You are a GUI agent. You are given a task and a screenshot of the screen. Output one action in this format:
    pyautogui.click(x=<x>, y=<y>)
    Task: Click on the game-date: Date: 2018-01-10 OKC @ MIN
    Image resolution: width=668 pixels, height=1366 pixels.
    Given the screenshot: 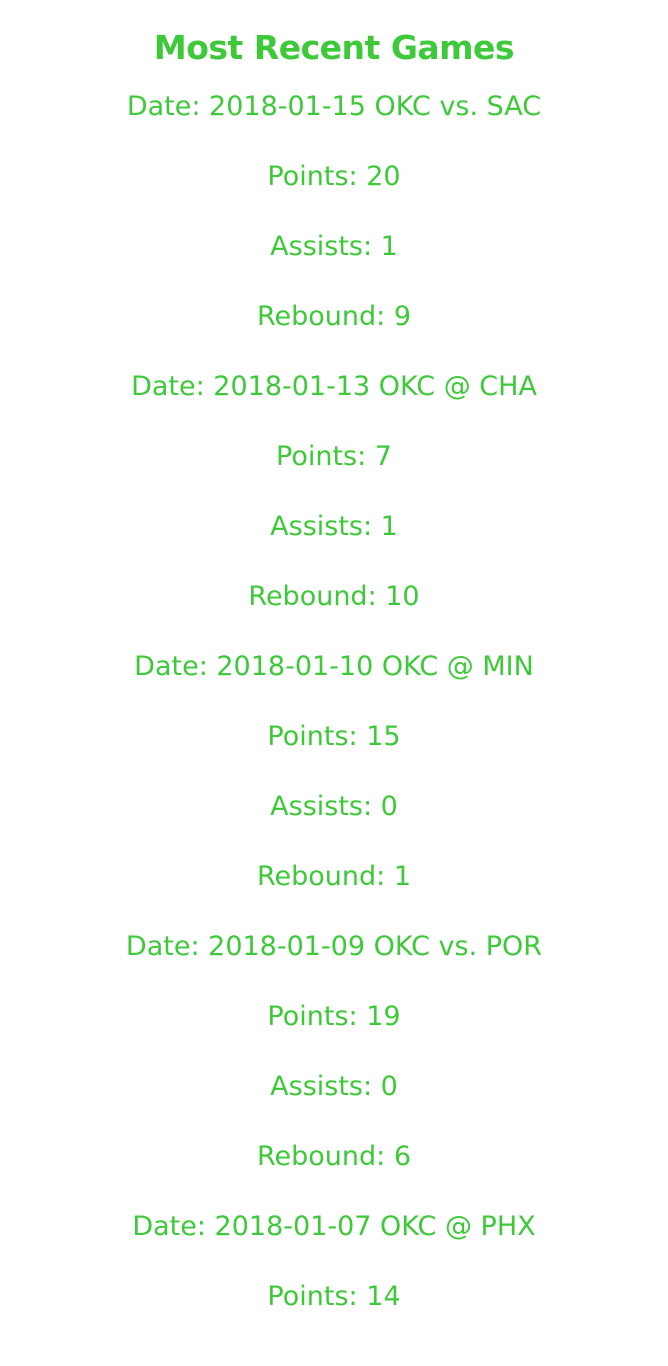 What is the action you would take?
    pyautogui.click(x=334, y=666)
    